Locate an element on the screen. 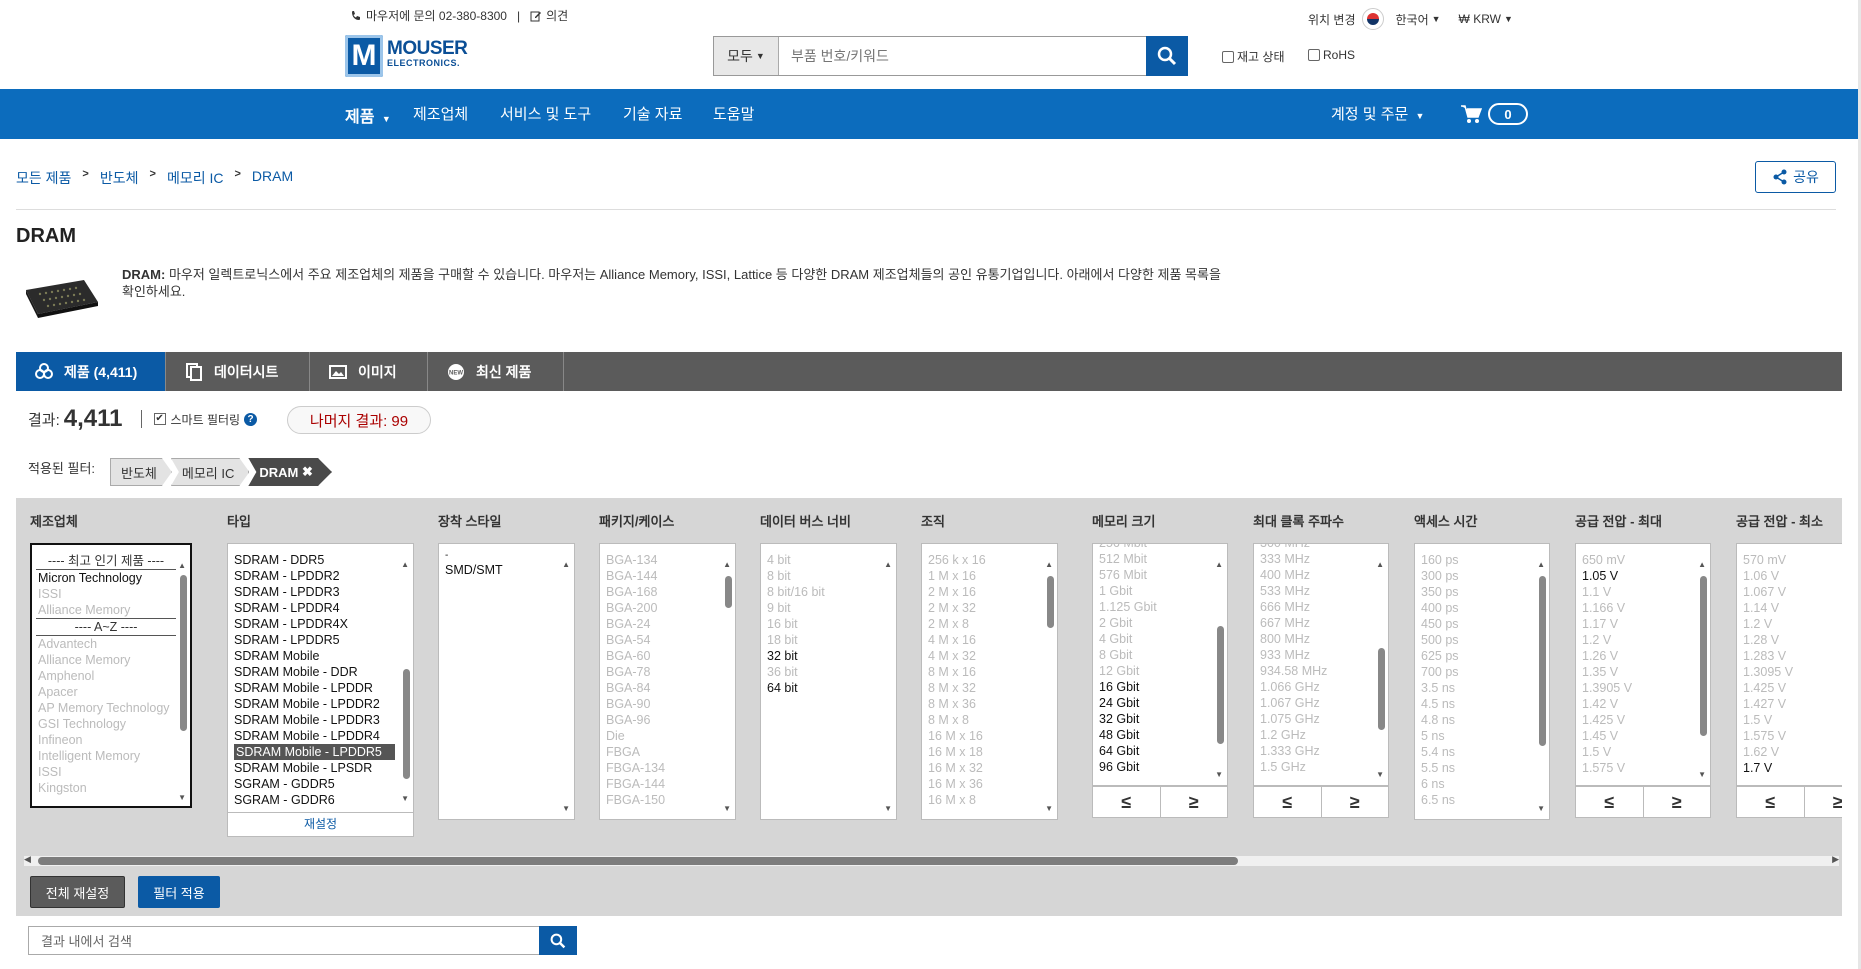 The image size is (1861, 969). list-item: SDRAM Mobile - LPDDR4 is located at coordinates (311, 736).